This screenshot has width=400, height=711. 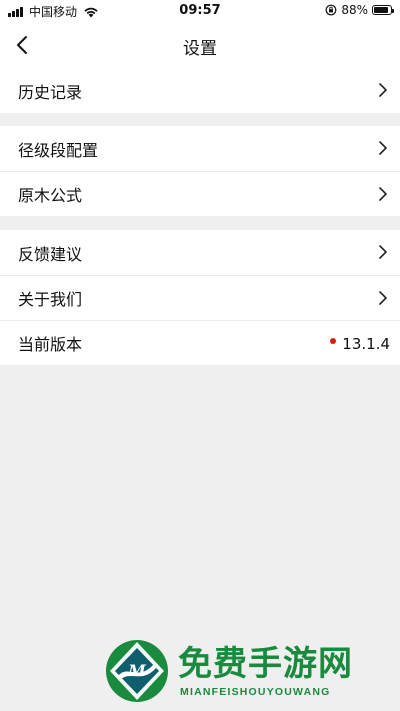 I want to click on back-button, so click(x=22, y=45).